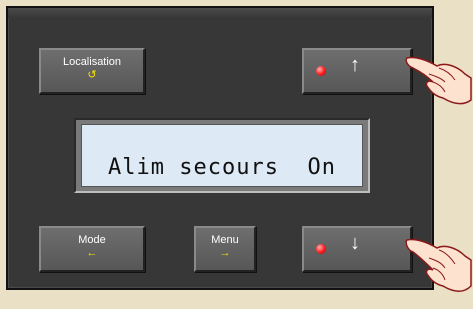  Describe the element at coordinates (355, 65) in the screenshot. I see `arrow-up-icon: ↑` at that location.